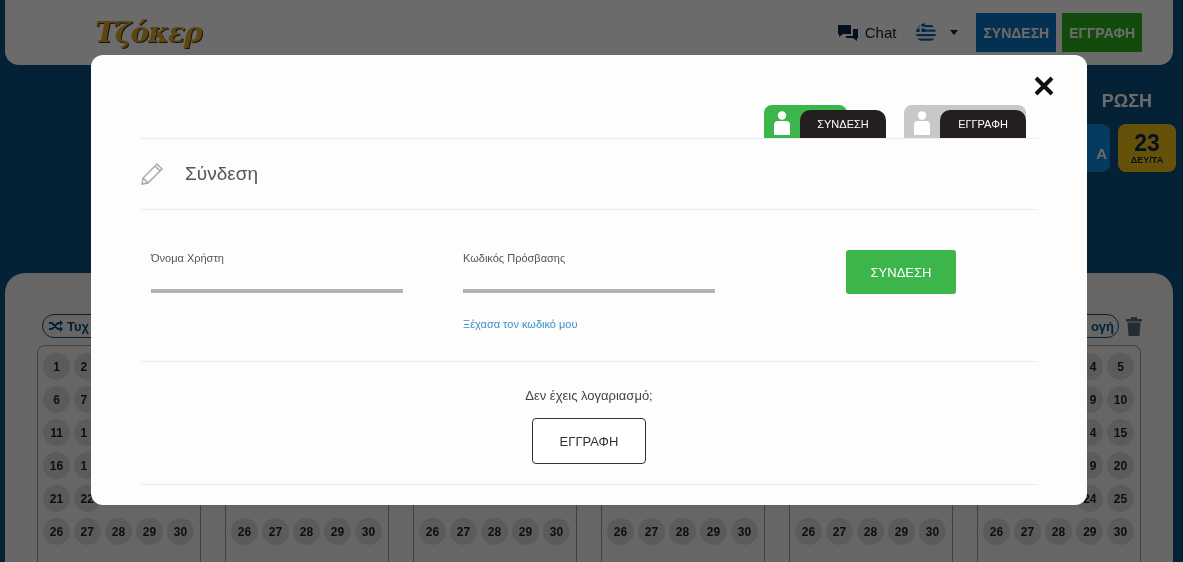 This screenshot has height=562, width=1183. What do you see at coordinates (56, 498) in the screenshot?
I see `number-ball: 21` at bounding box center [56, 498].